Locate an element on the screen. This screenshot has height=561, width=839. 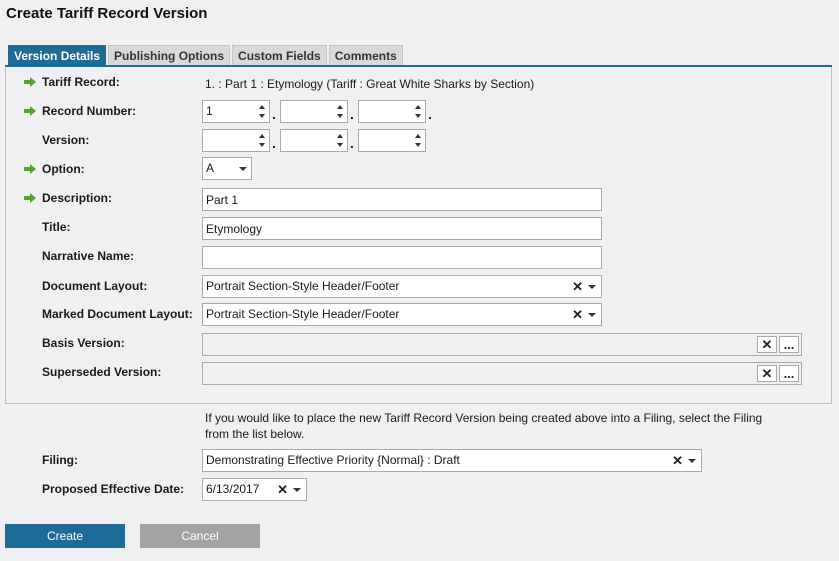
version-minor-input is located at coordinates (314, 140).